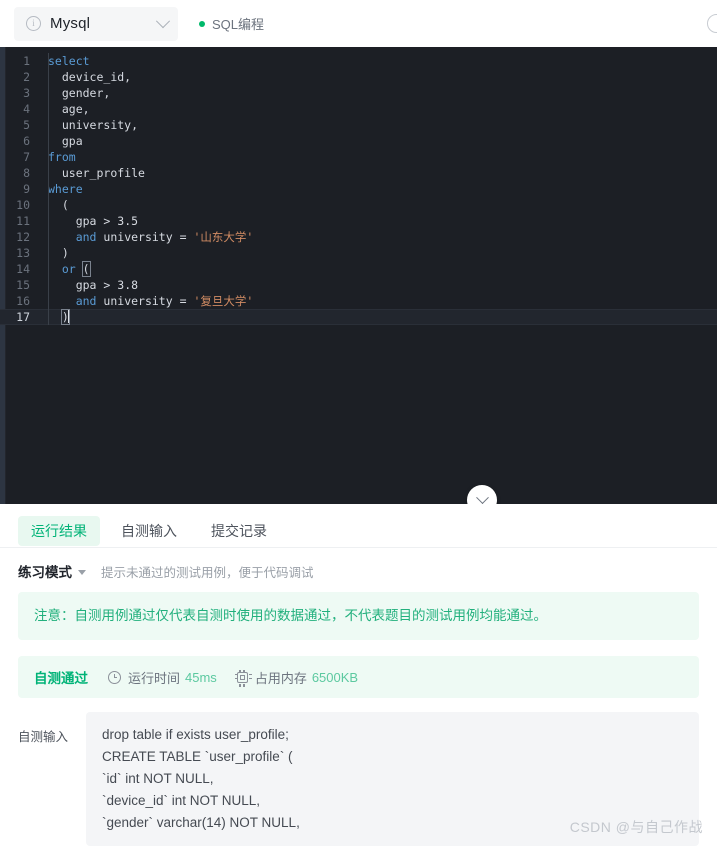 Image resolution: width=717 pixels, height=848 pixels. Describe the element at coordinates (33, 23) in the screenshot. I see `info-circle-icon: i` at that location.